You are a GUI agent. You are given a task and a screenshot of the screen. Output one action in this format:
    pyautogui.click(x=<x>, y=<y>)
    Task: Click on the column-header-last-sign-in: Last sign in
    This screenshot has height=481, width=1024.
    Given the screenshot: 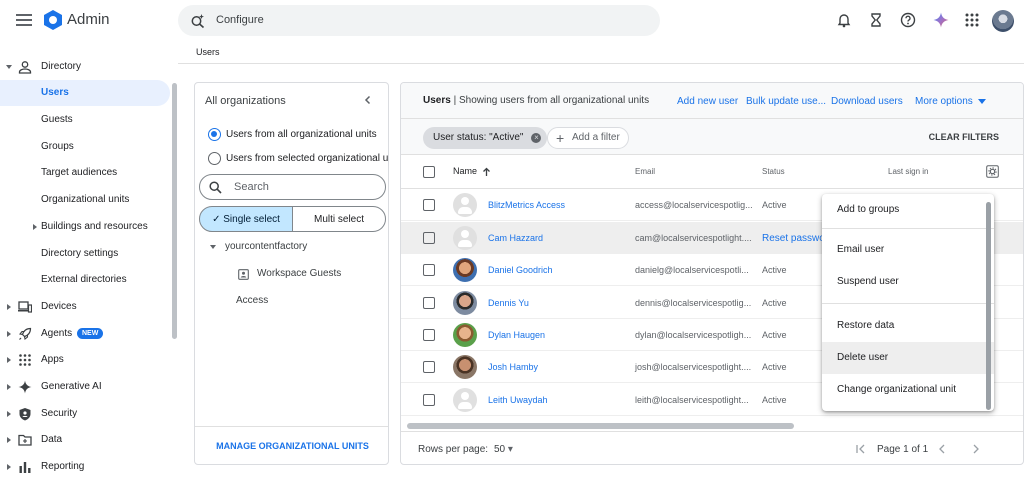 What is the action you would take?
    pyautogui.click(x=908, y=171)
    